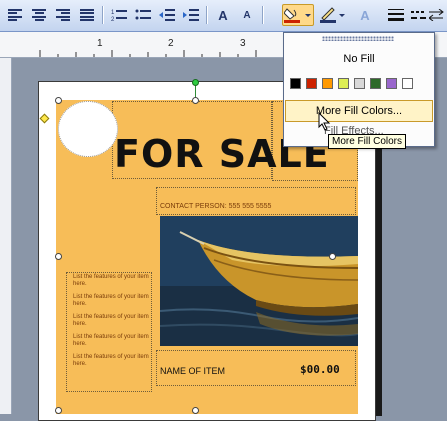 This screenshot has height=421, width=447. I want to click on justify-button, so click(87, 15).